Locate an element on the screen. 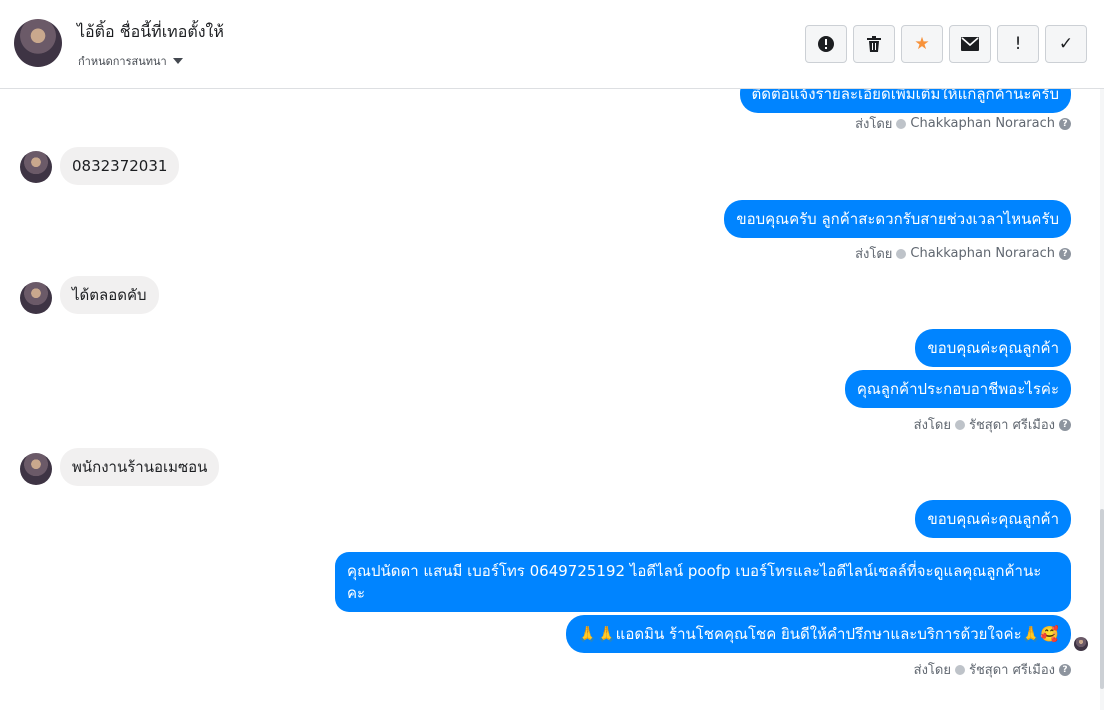 The height and width of the screenshot is (710, 1104). mark-done-button: ✓ is located at coordinates (1066, 44).